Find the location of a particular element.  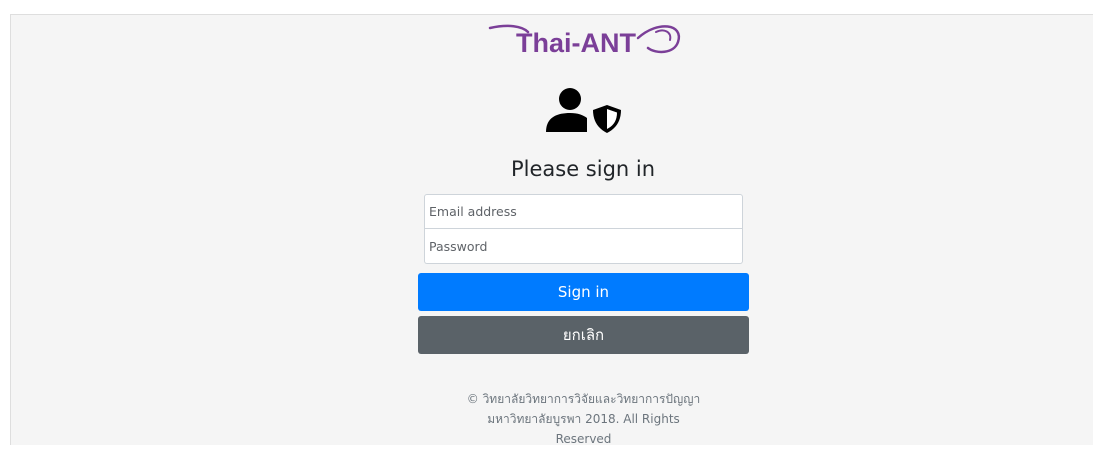

email-field is located at coordinates (583, 211).